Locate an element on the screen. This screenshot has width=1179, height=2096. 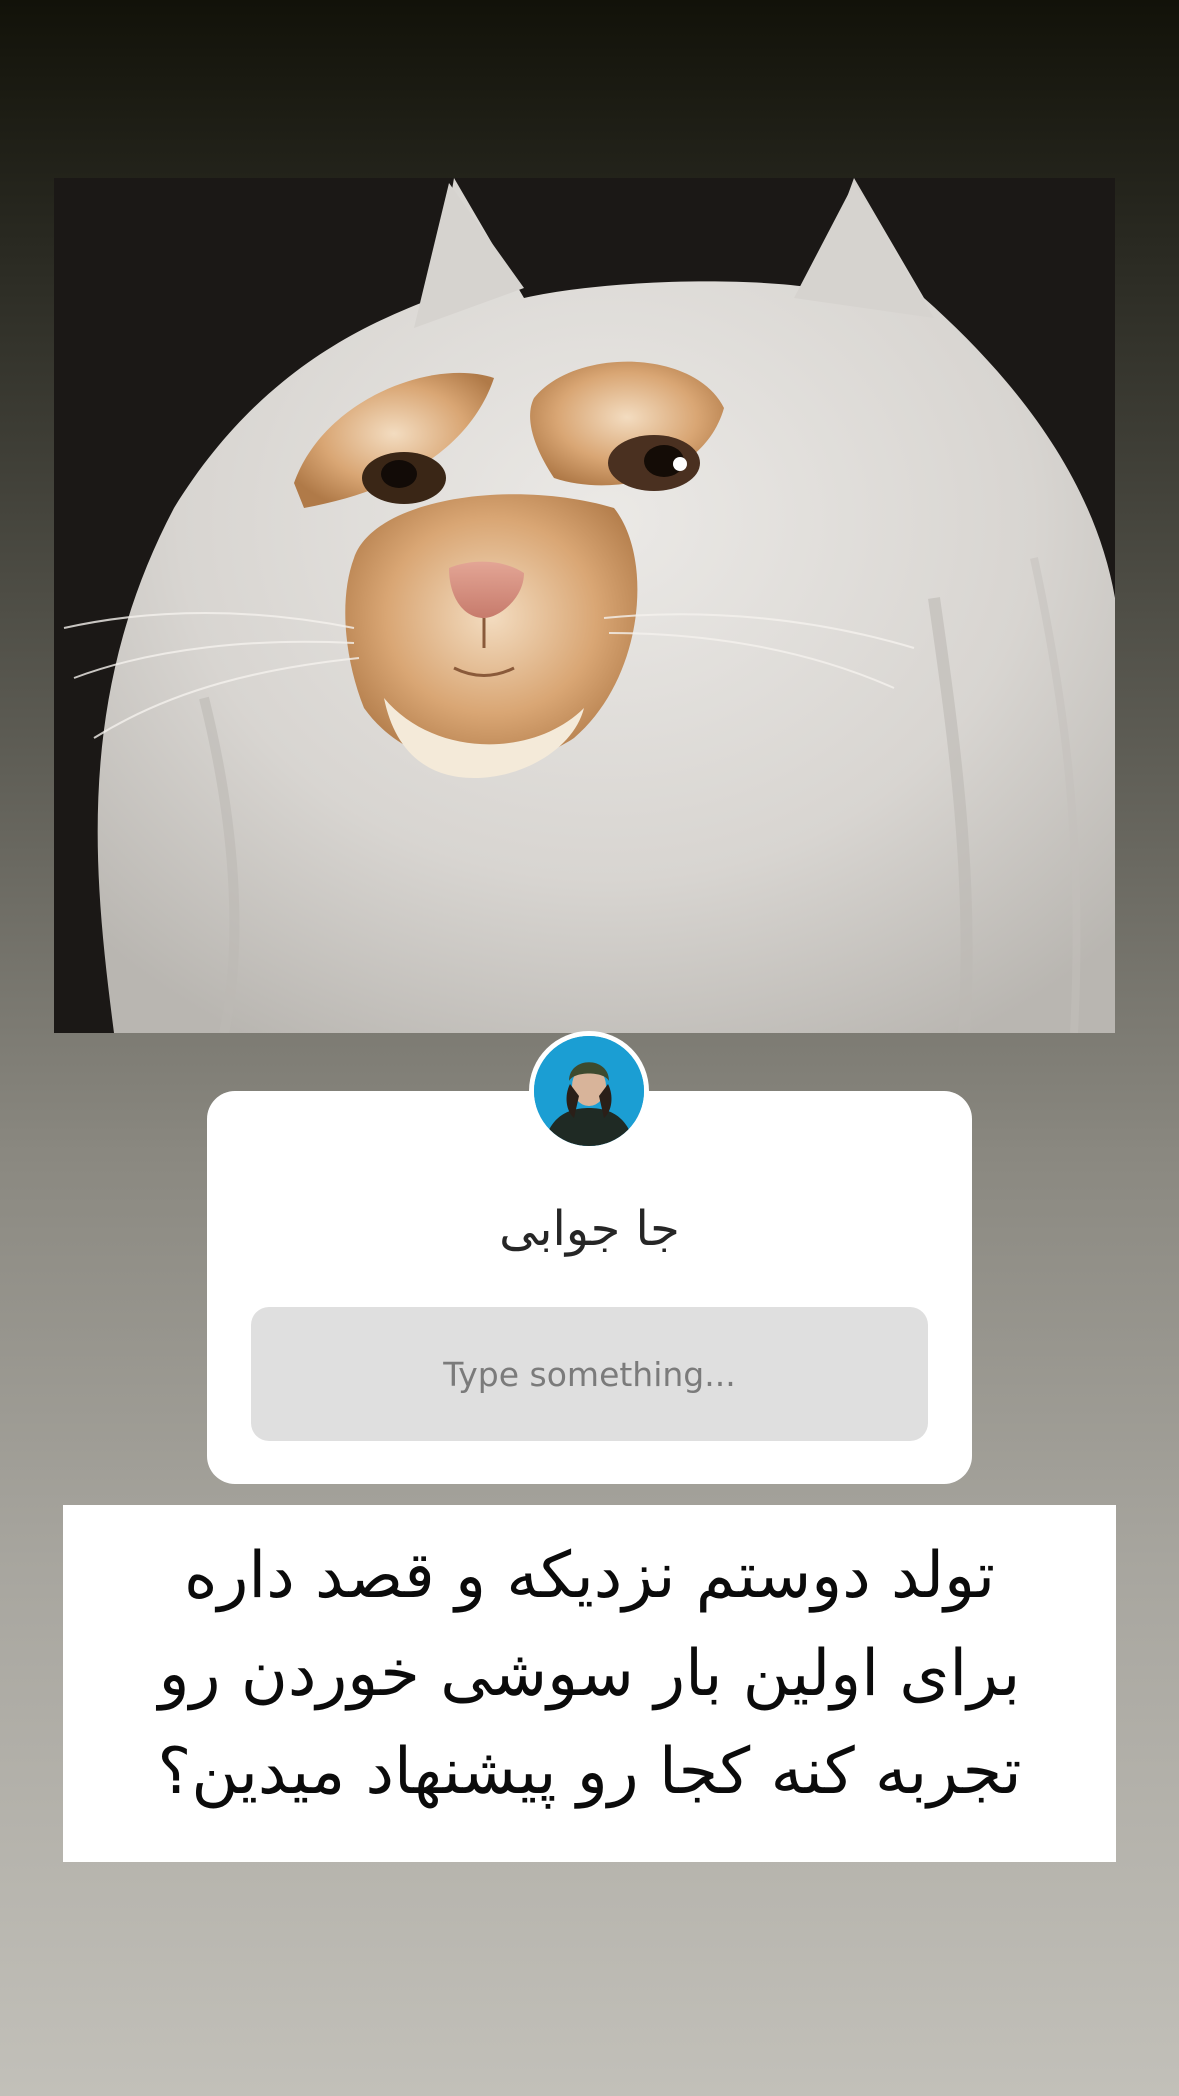
sticker-title: جا جوابی is located at coordinates (589, 1229).